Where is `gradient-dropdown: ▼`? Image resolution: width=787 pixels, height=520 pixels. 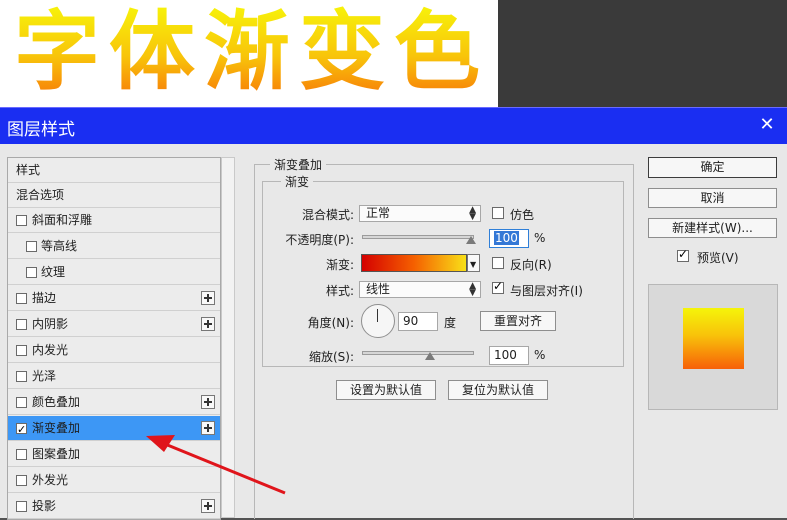
gradient-dropdown: ▼ is located at coordinates (473, 263).